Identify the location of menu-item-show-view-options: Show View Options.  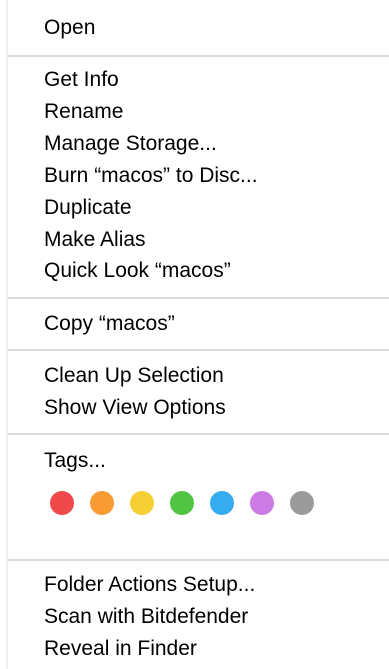
(135, 408).